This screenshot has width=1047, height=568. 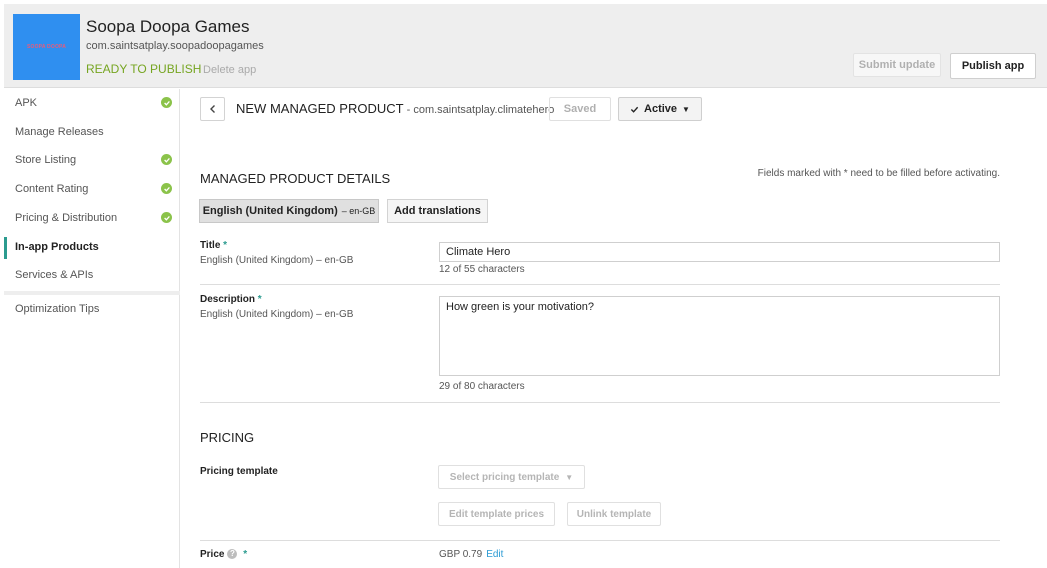 I want to click on chevron-left-icon, so click(x=212, y=109).